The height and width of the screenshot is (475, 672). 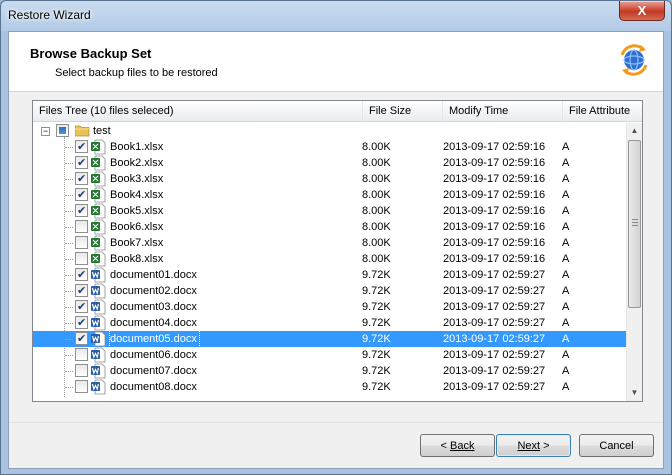 What do you see at coordinates (330, 339) in the screenshot?
I see `file-row: document05.docx 9.72K 2013-09-17 02:59:27 A` at bounding box center [330, 339].